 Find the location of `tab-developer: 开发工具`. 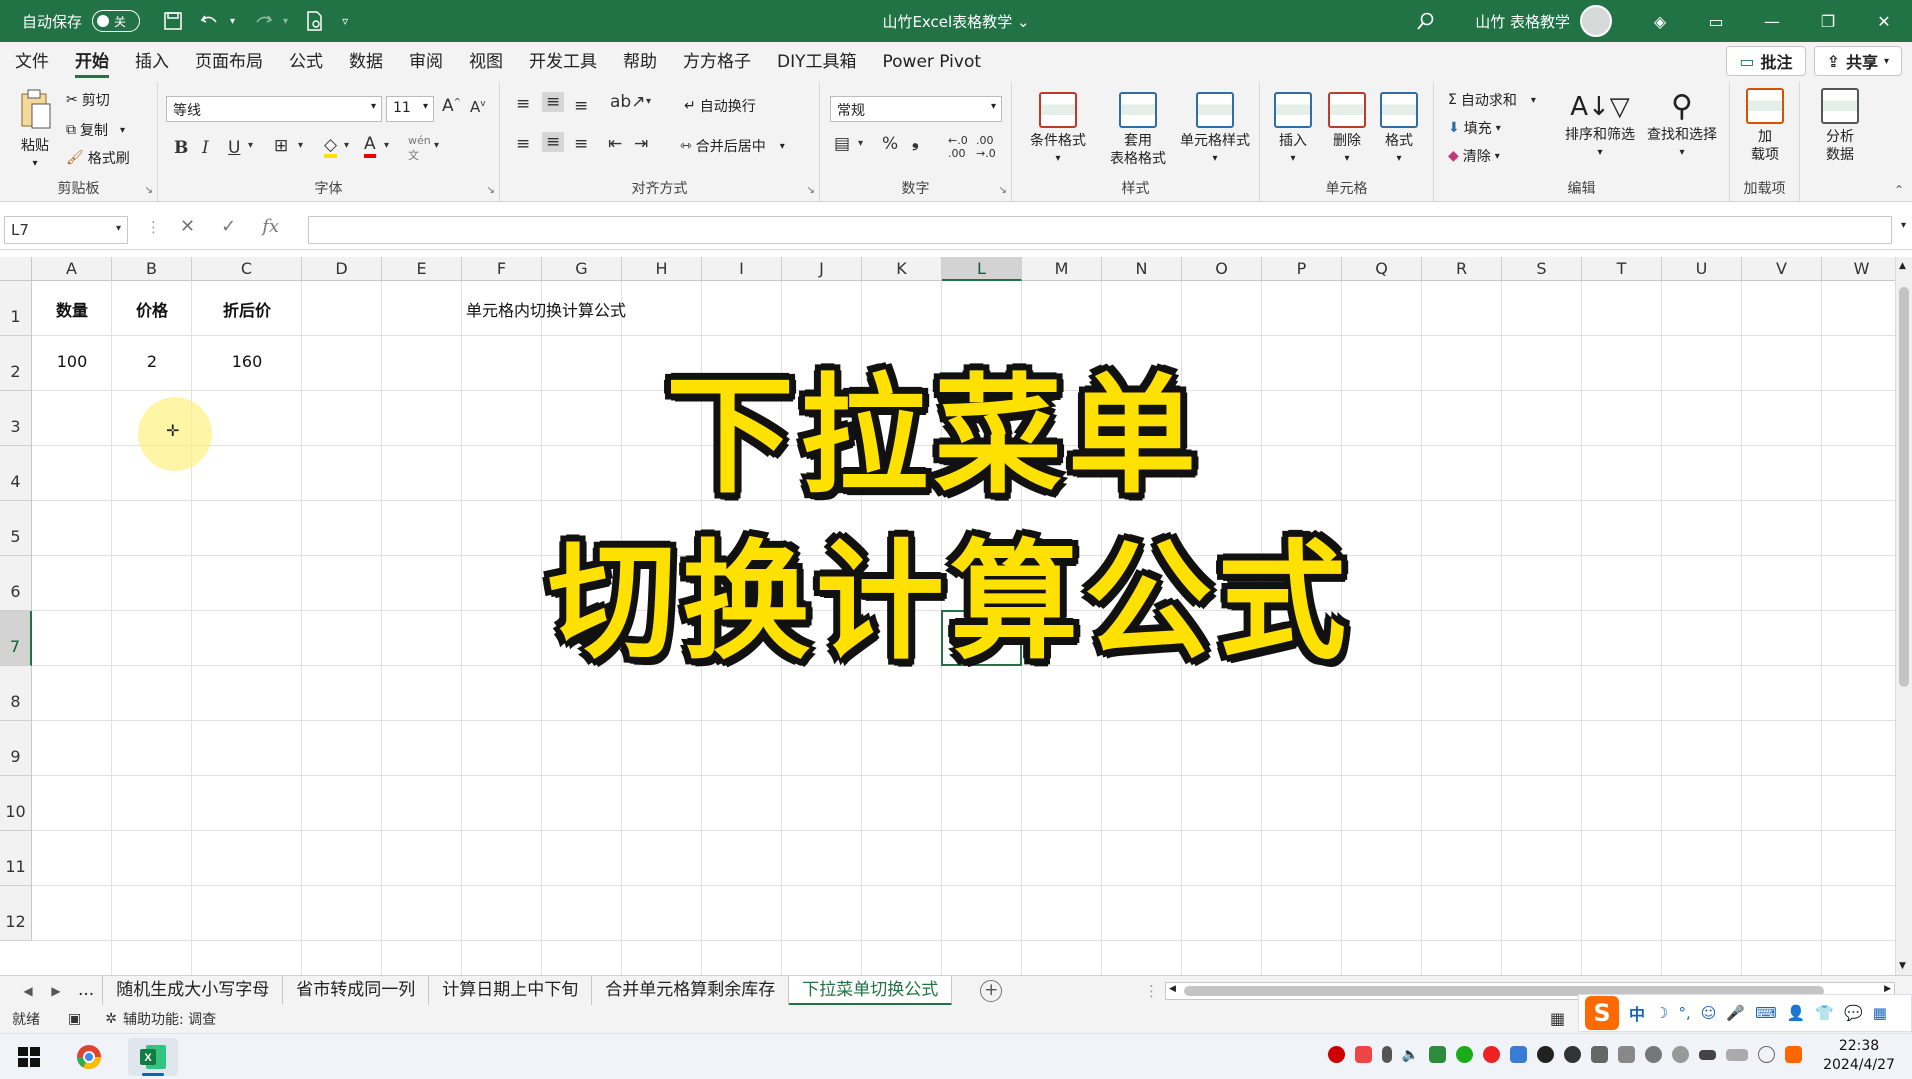

tab-developer: 开发工具 is located at coordinates (563, 62).